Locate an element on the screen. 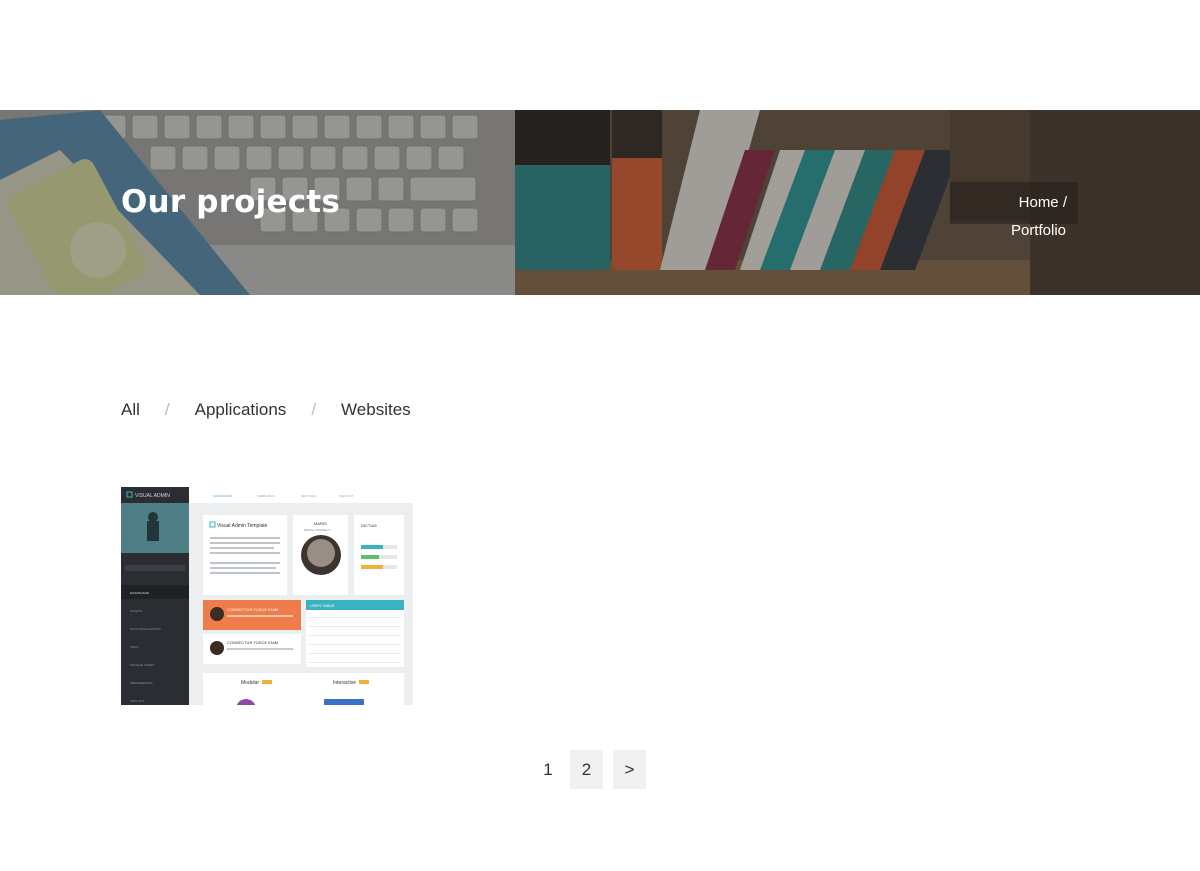 This screenshot has height=871, width=1200. svg-text: PREFERENCES is located at coordinates (141, 683).